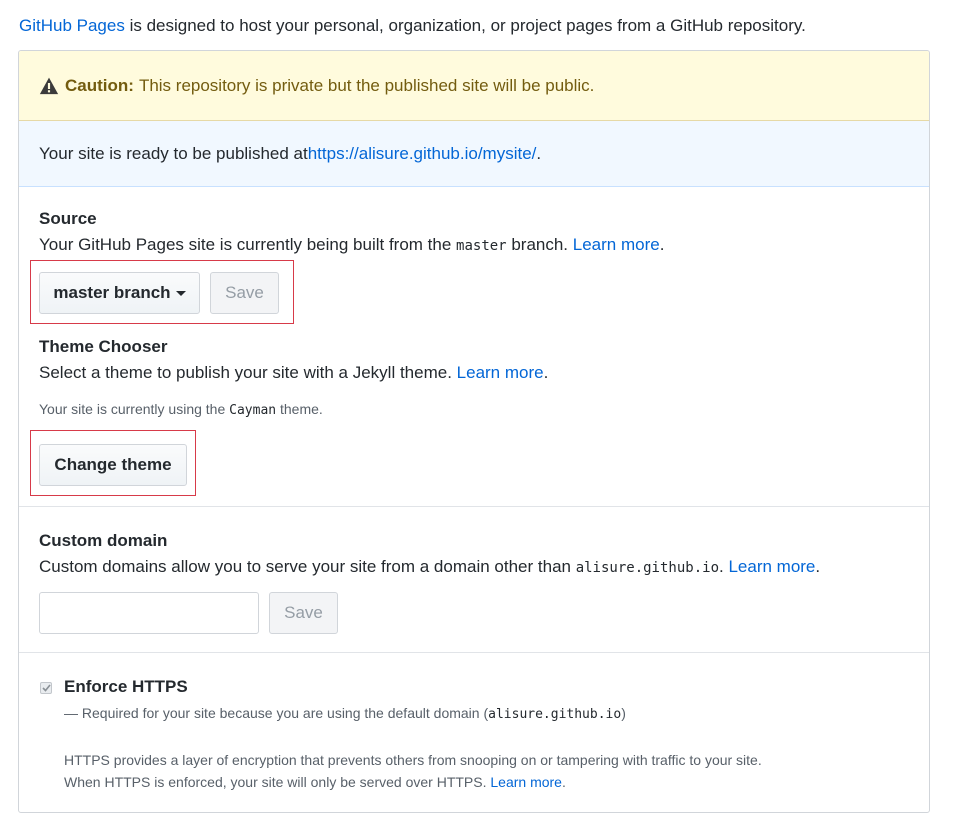  Describe the element at coordinates (103, 540) in the screenshot. I see `custom-domain-title: Custom domain` at that location.